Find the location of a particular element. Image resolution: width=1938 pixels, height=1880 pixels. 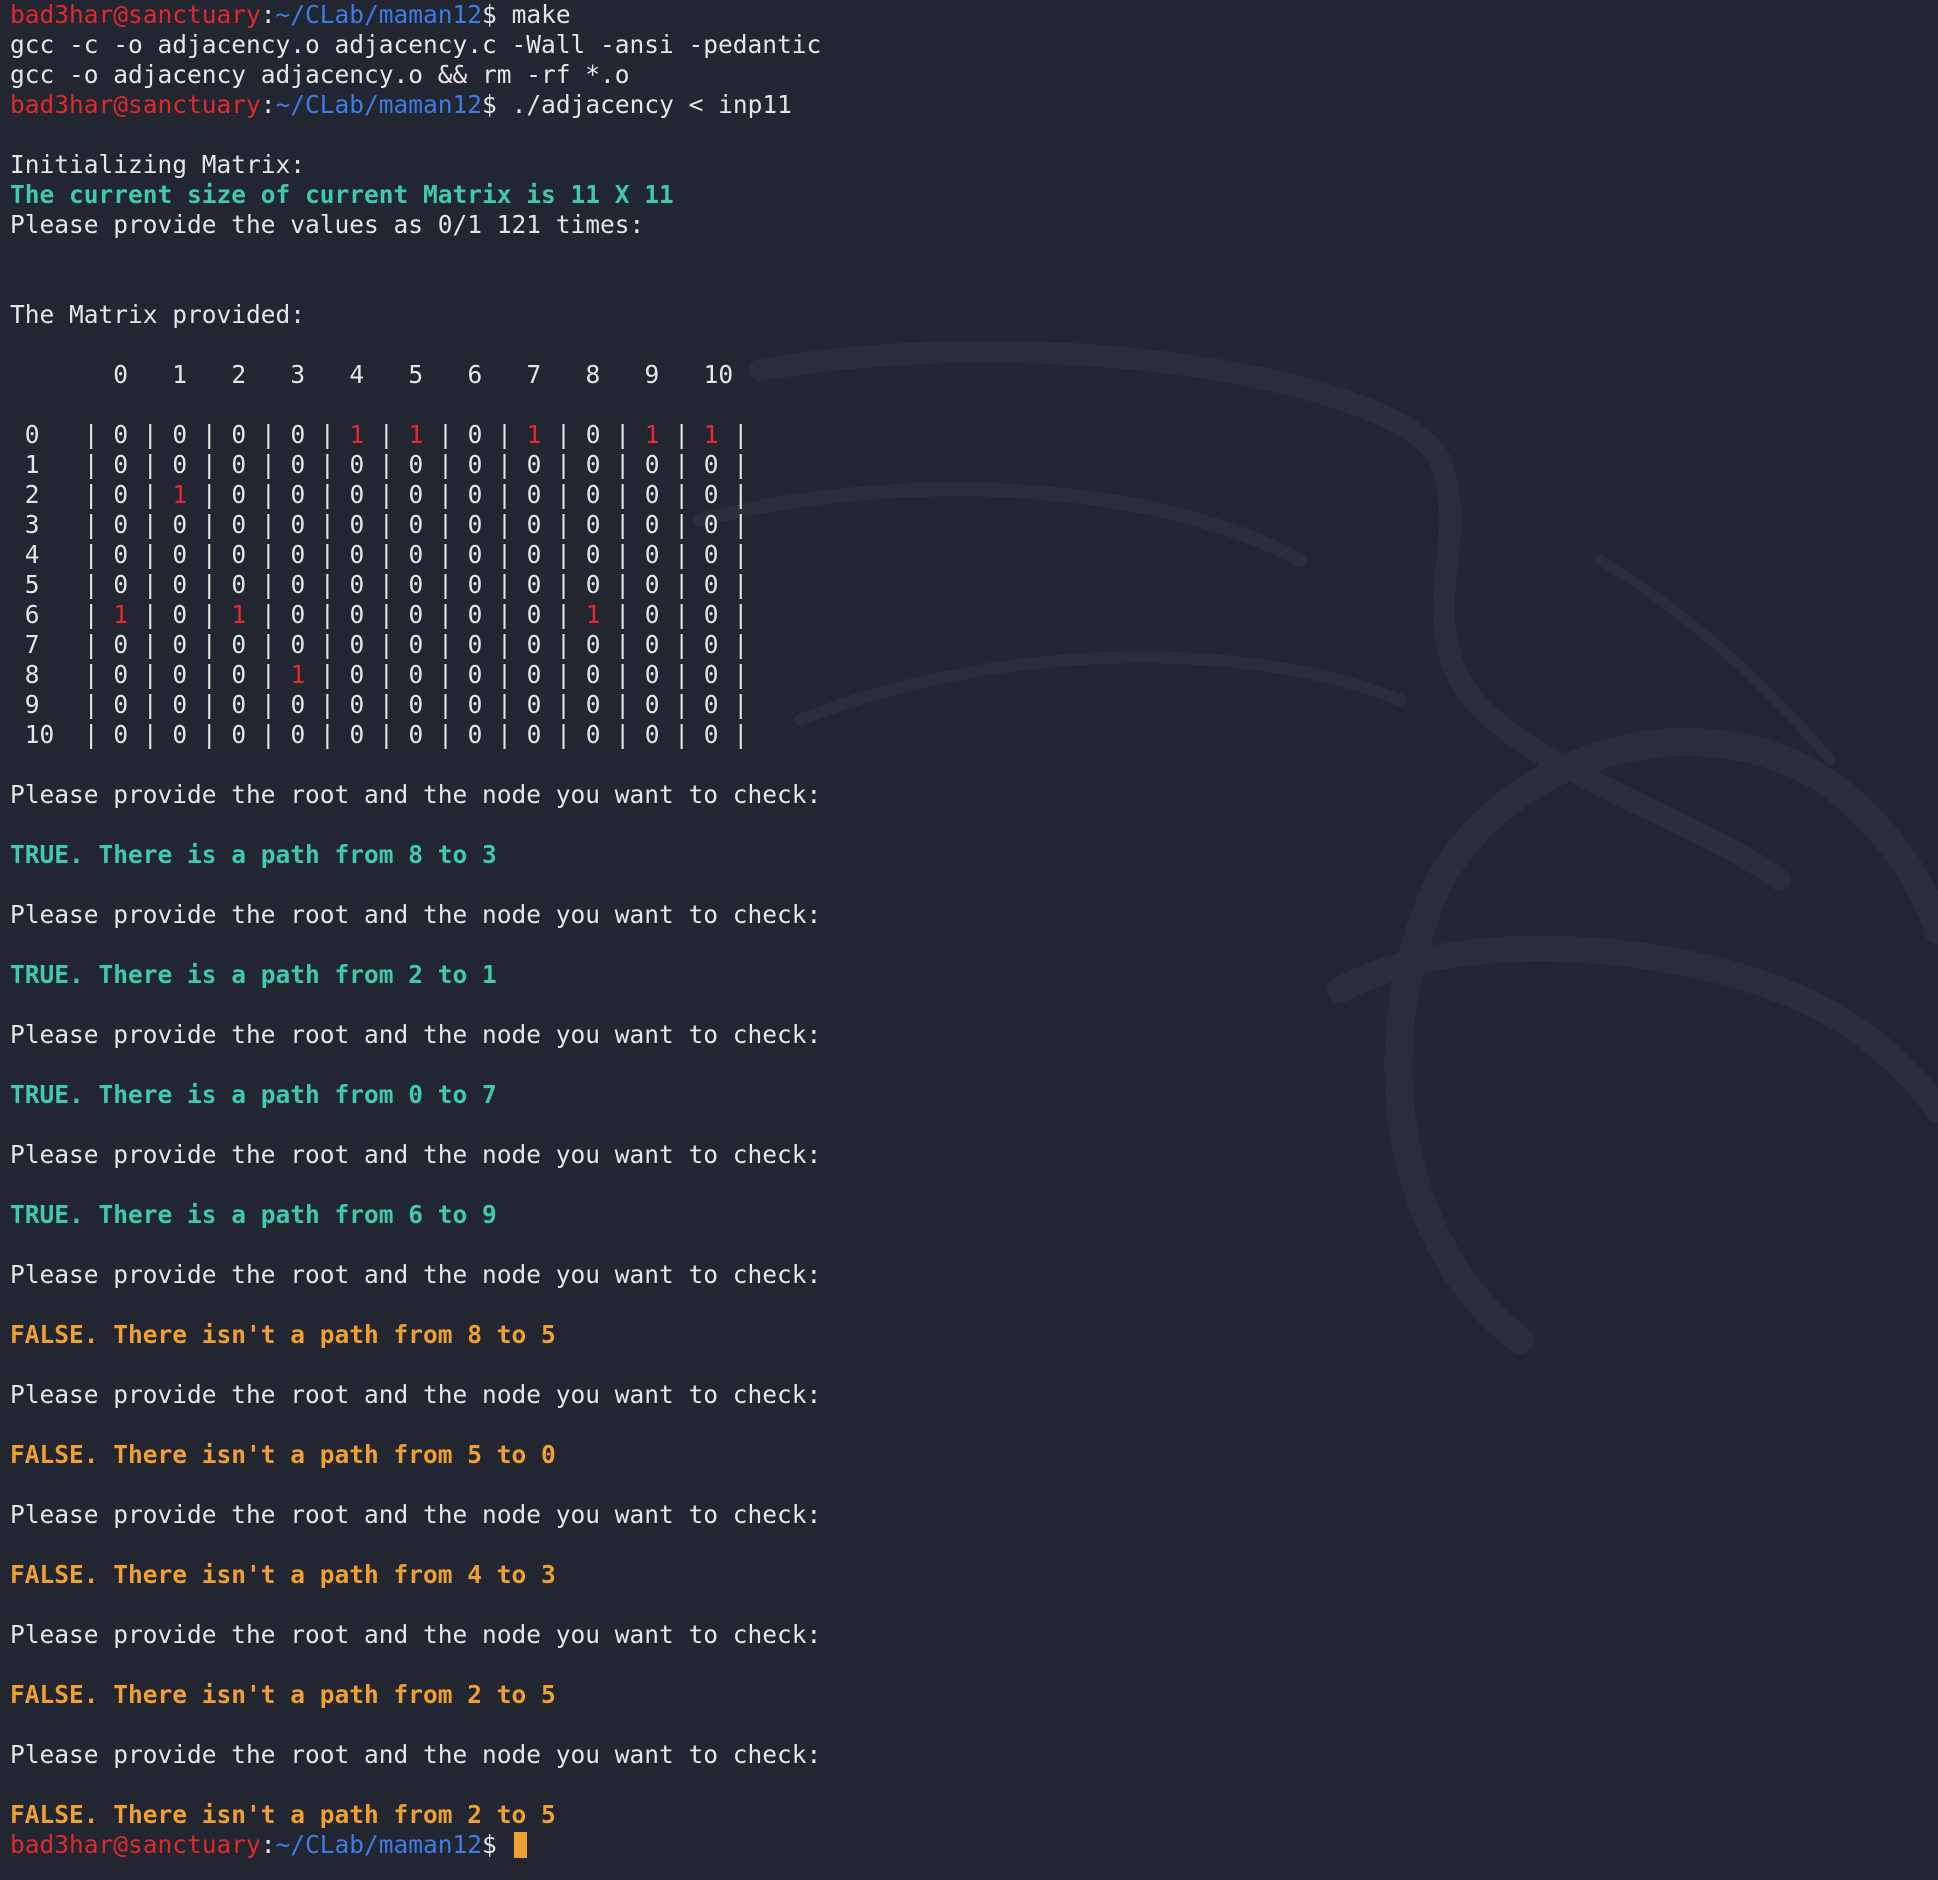

prompt-colon: : is located at coordinates (268, 104).